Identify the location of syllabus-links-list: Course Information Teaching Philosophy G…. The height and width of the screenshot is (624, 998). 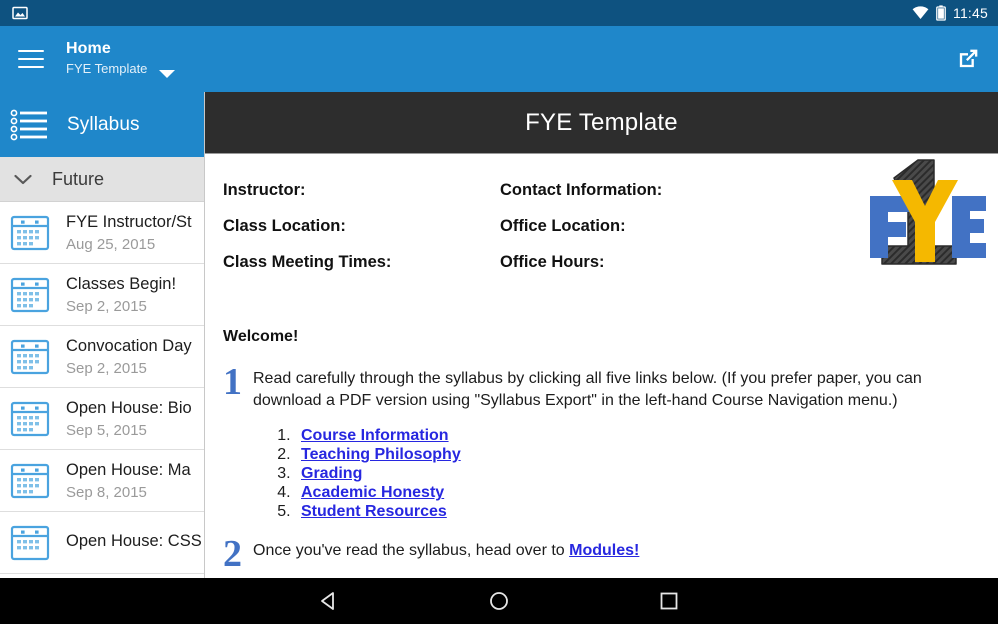
(637, 474).